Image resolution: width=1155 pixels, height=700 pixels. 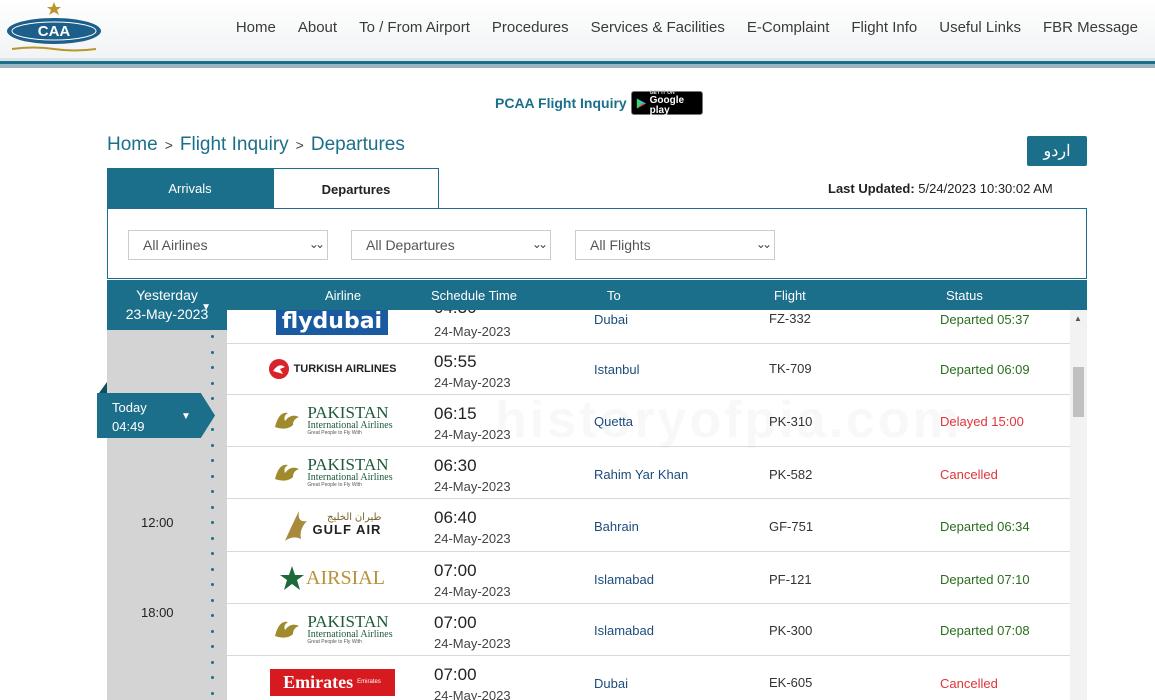 What do you see at coordinates (871, 188) in the screenshot?
I see `last-updated-label: Last Updated:` at bounding box center [871, 188].